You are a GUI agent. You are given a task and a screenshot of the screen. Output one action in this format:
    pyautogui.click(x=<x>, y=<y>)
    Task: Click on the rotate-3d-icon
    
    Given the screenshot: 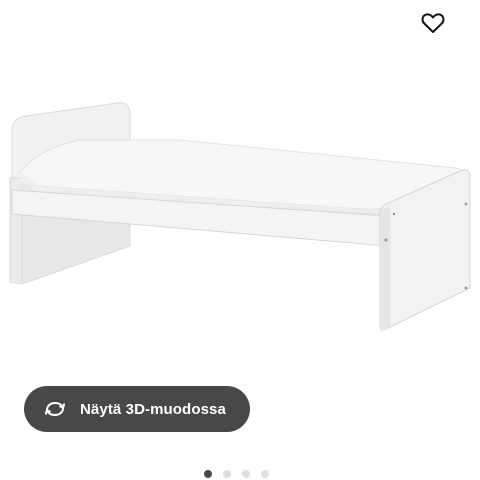 What is the action you would take?
    pyautogui.click(x=55, y=409)
    